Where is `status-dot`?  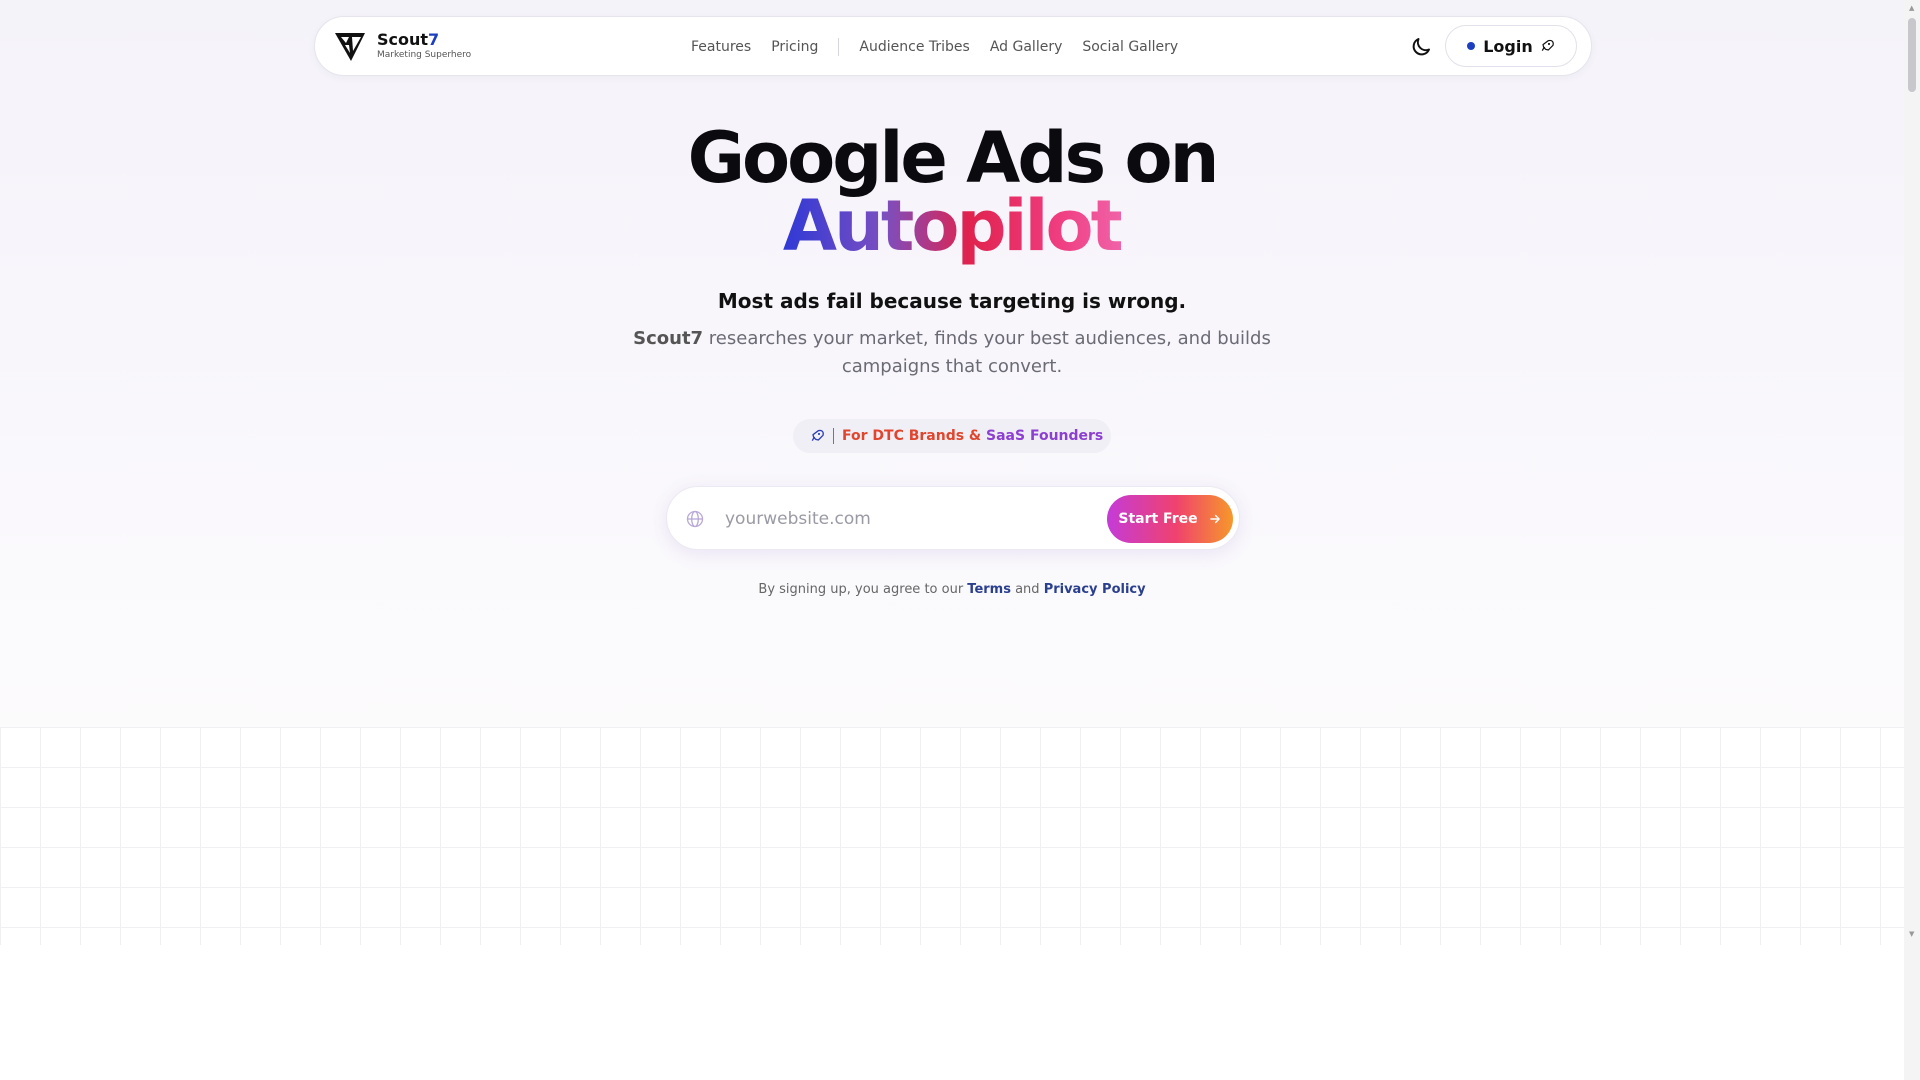
status-dot is located at coordinates (1471, 46).